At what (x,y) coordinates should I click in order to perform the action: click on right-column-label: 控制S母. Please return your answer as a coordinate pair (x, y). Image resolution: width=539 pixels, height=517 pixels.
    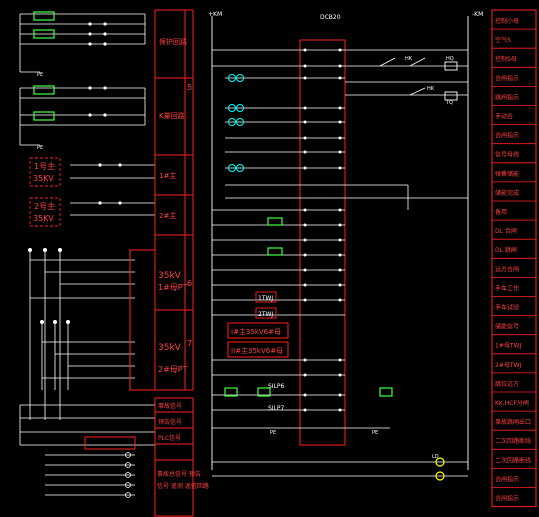
    Looking at the image, I should click on (506, 59).